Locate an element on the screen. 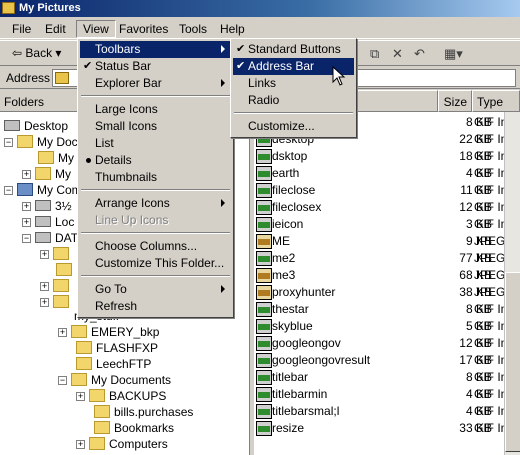 The image size is (520, 455). file-row: me368 KBJPEG Ima is located at coordinates (387, 275).